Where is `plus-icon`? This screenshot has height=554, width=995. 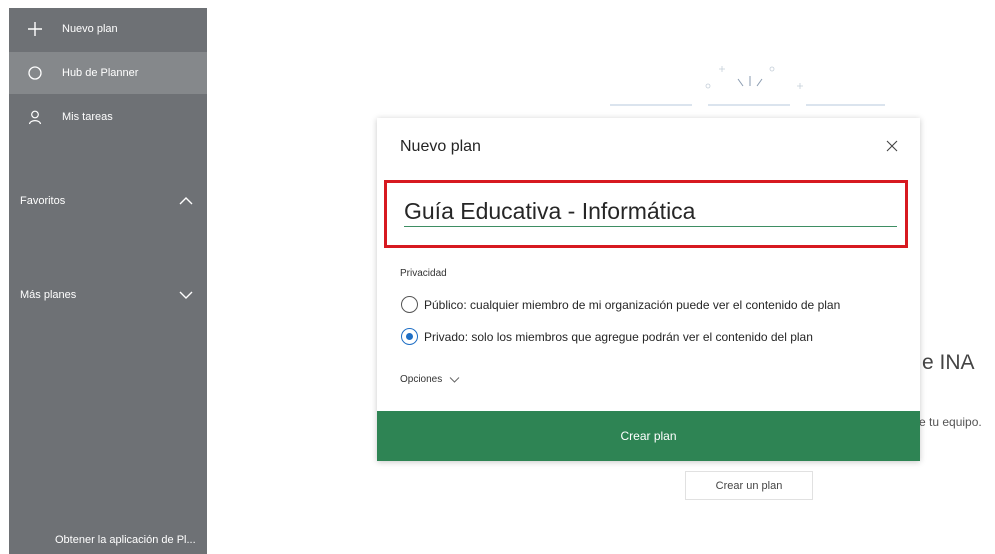 plus-icon is located at coordinates (35, 29).